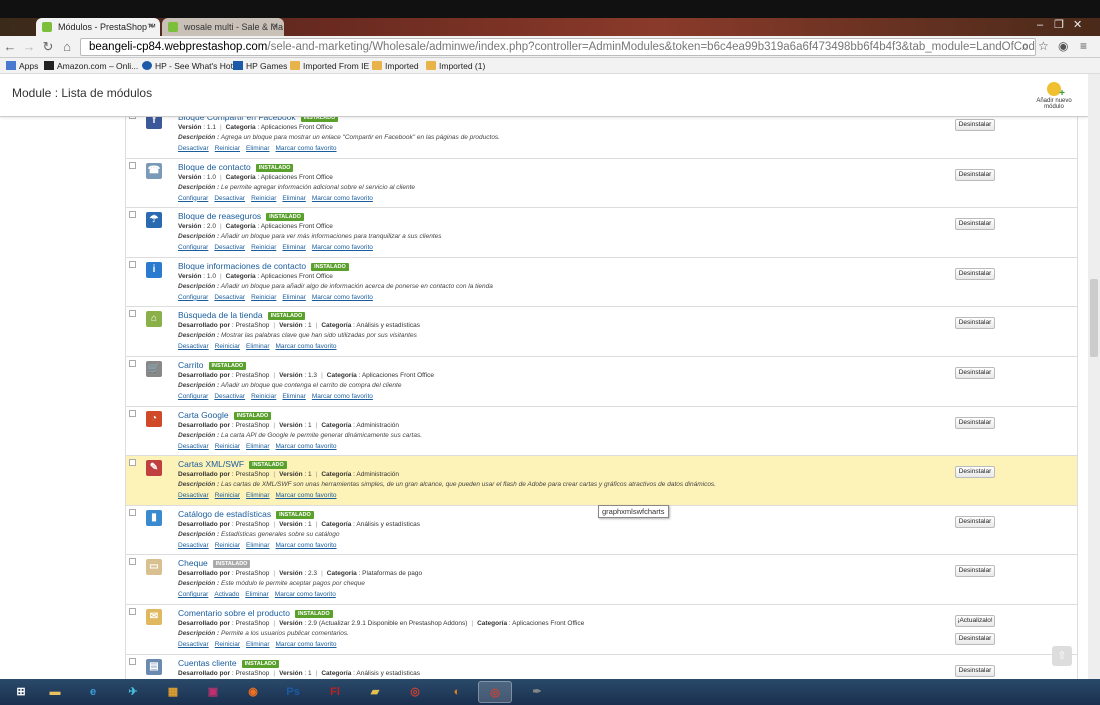  Describe the element at coordinates (975, 620) in the screenshot. I see `update-button: ¡Actualizalo!` at that location.